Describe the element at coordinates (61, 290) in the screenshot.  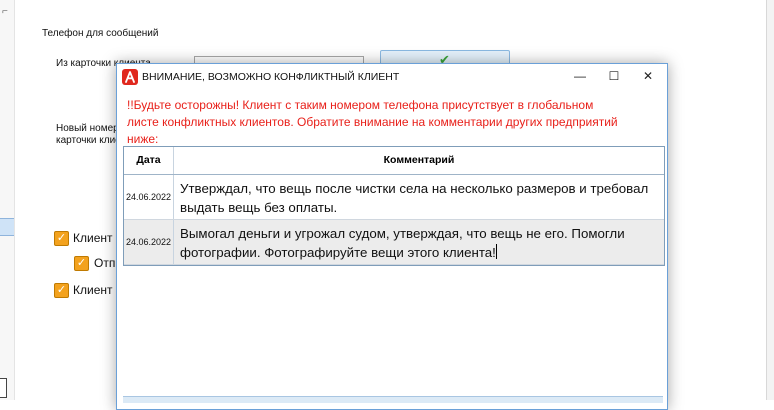
I see `checkbox-client-2: ✓` at that location.